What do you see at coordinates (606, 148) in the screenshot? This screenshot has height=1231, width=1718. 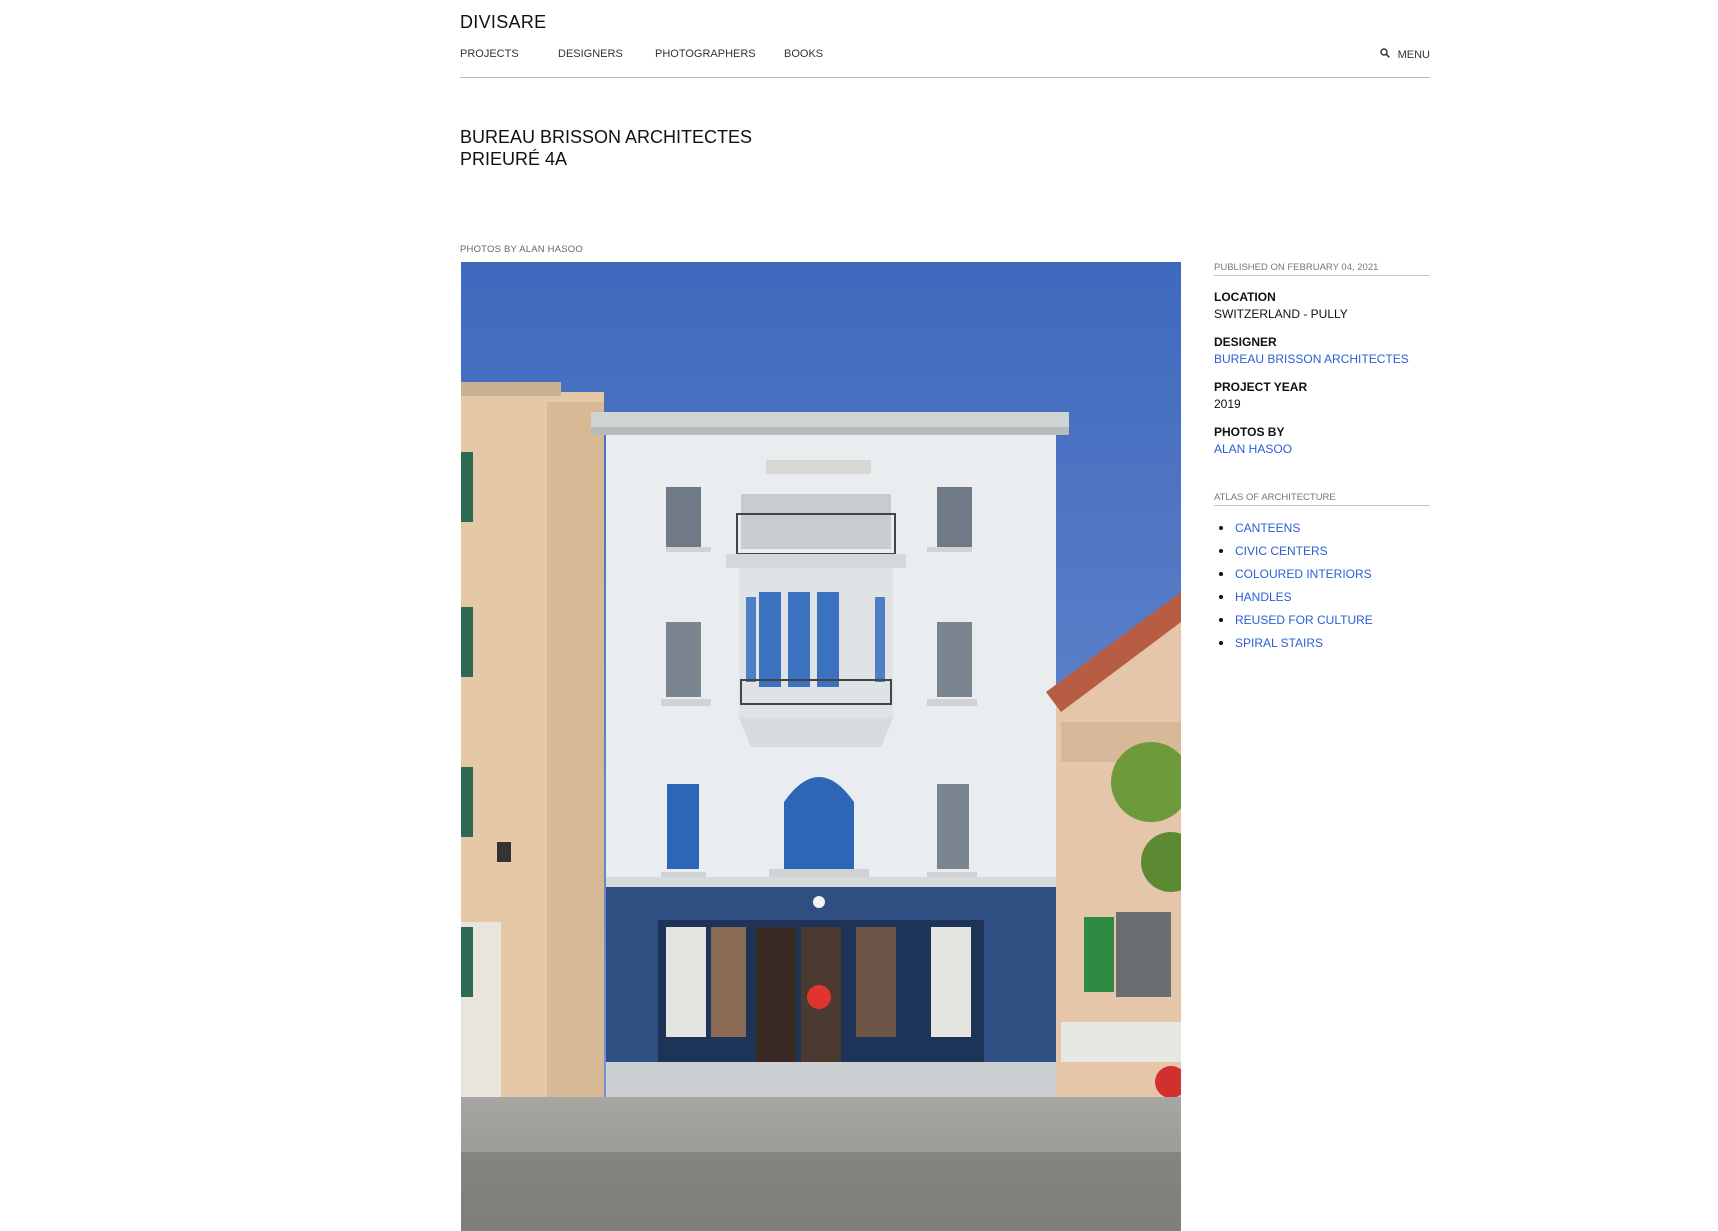 I see `page-title: BUREAU BRISSON ARCHITECTES PRIEURÉ 4A` at bounding box center [606, 148].